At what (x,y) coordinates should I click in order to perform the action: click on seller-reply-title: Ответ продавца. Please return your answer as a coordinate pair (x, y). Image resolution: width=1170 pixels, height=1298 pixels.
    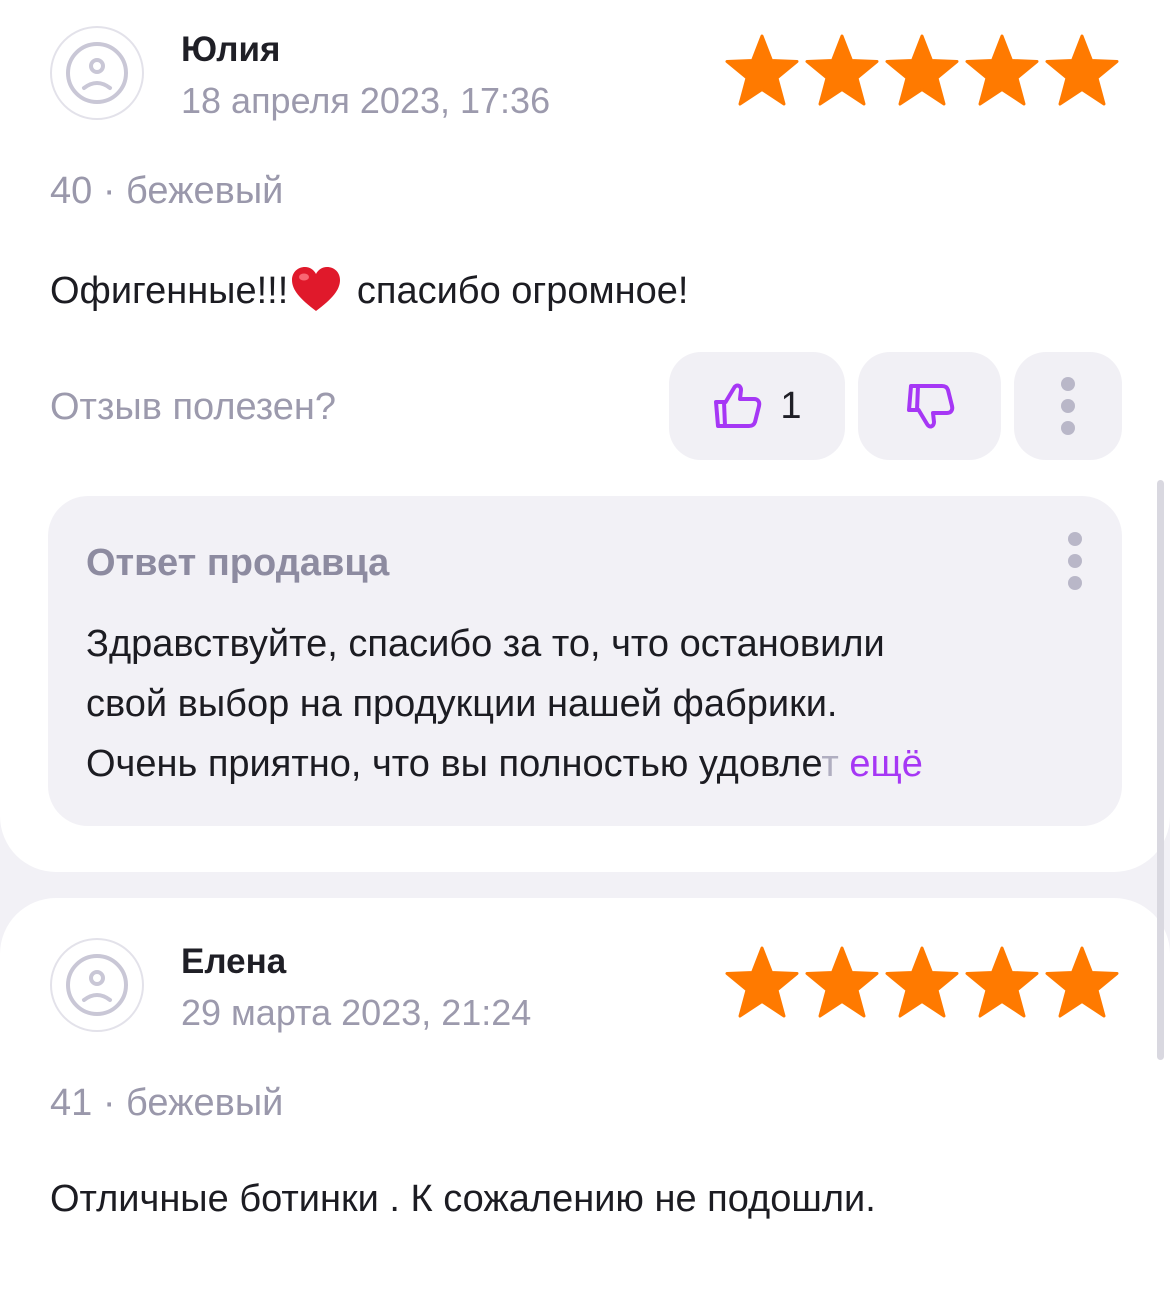
    Looking at the image, I should click on (238, 563).